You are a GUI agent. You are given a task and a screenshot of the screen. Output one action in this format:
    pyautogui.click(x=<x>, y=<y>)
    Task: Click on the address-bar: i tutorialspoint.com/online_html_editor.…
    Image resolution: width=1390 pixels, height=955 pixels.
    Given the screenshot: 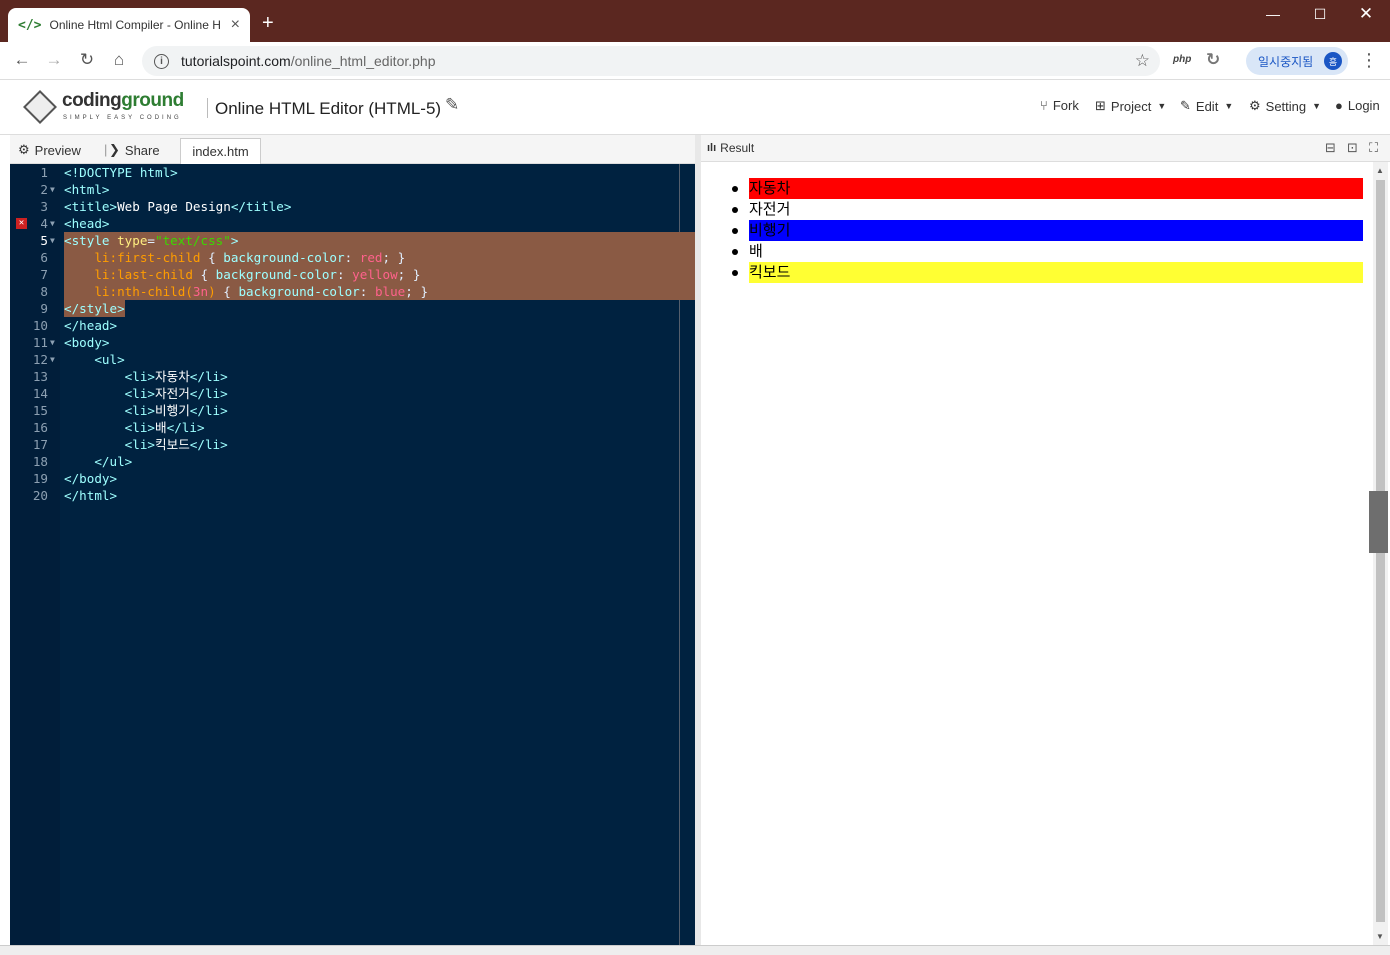 What is the action you would take?
    pyautogui.click(x=651, y=61)
    